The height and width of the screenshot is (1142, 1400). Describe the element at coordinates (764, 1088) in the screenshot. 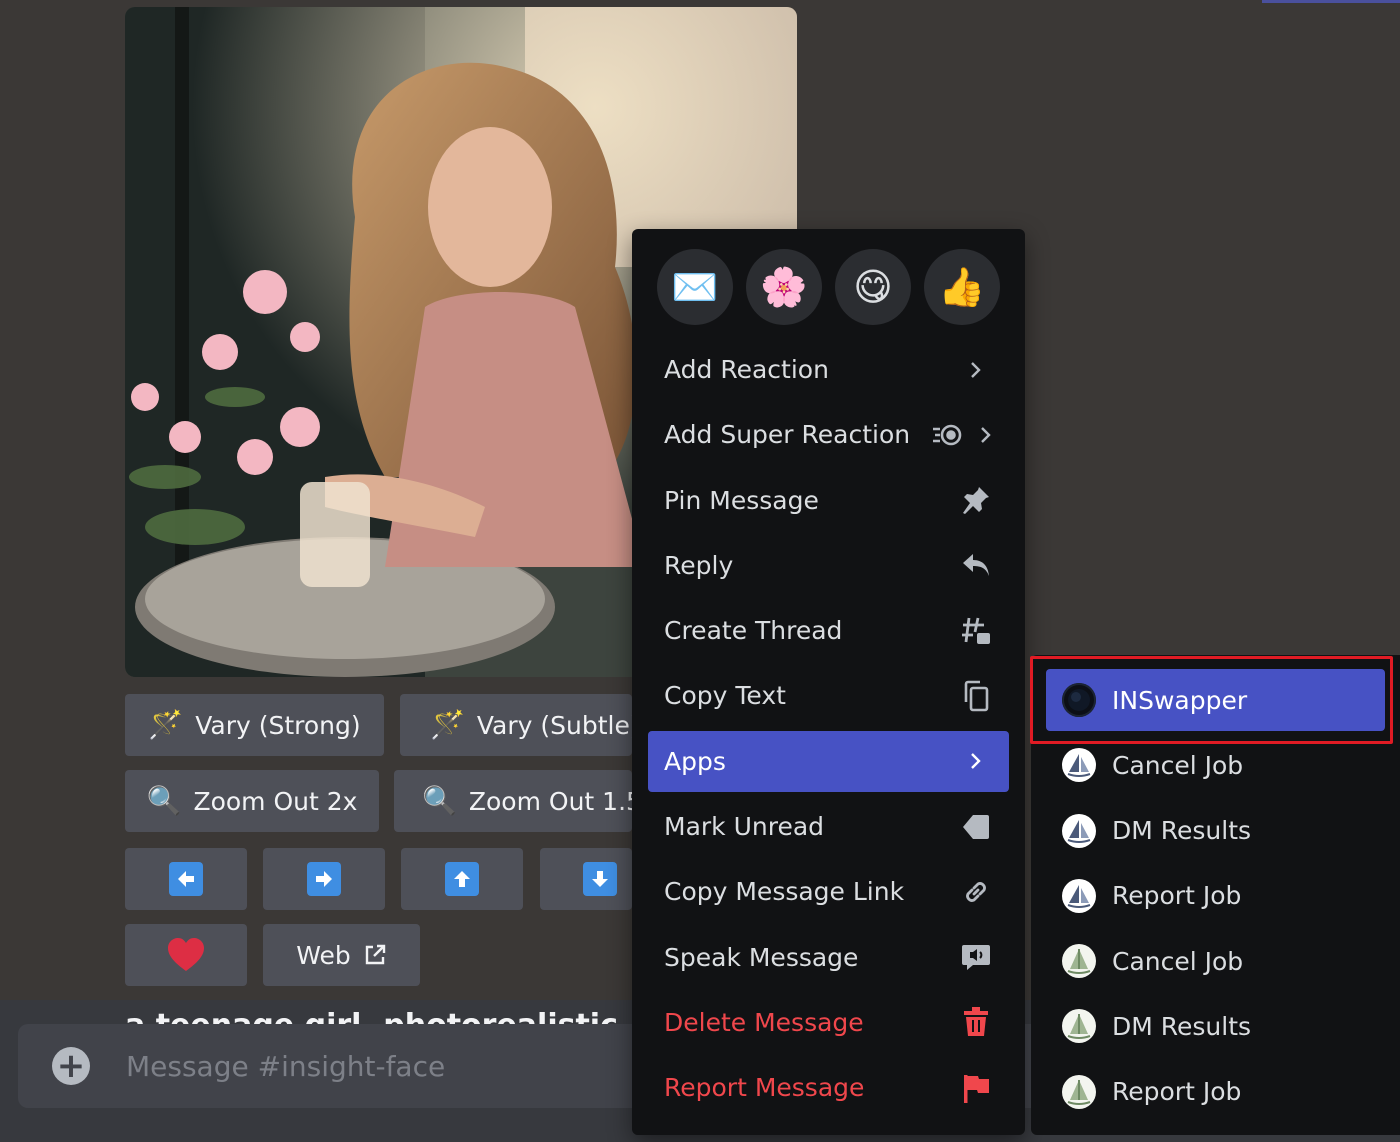

I see `menu-item-label: Report Message` at that location.